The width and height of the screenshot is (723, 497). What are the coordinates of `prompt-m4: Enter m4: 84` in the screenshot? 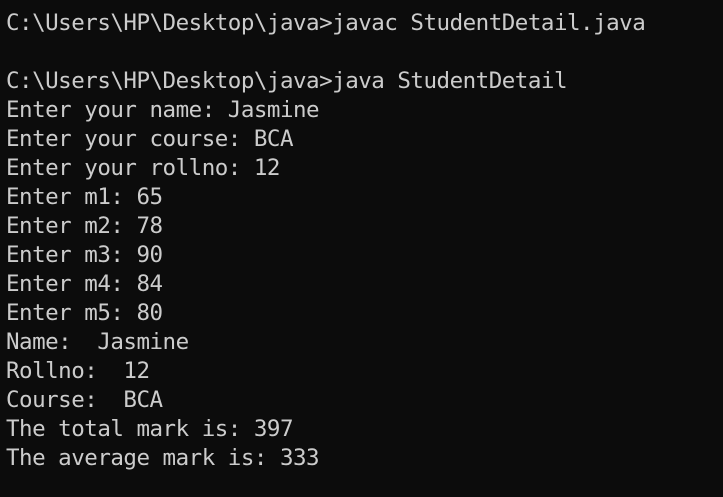 It's located at (84, 284).